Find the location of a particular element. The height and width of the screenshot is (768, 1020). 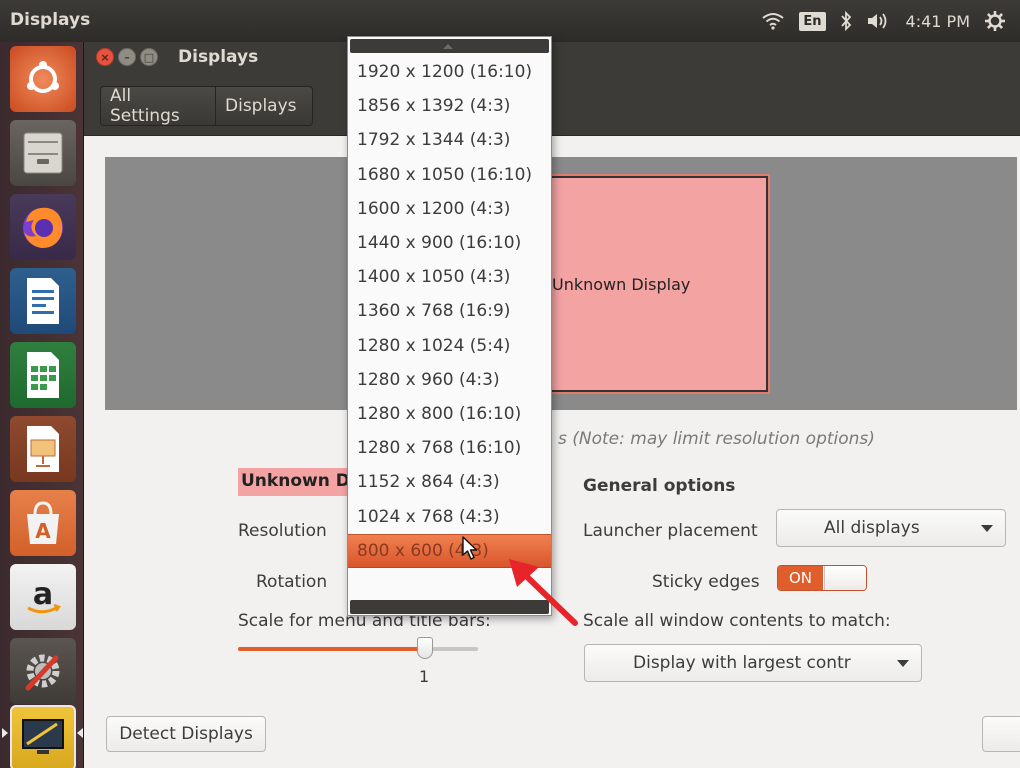

writer-icon is located at coordinates (43, 301).